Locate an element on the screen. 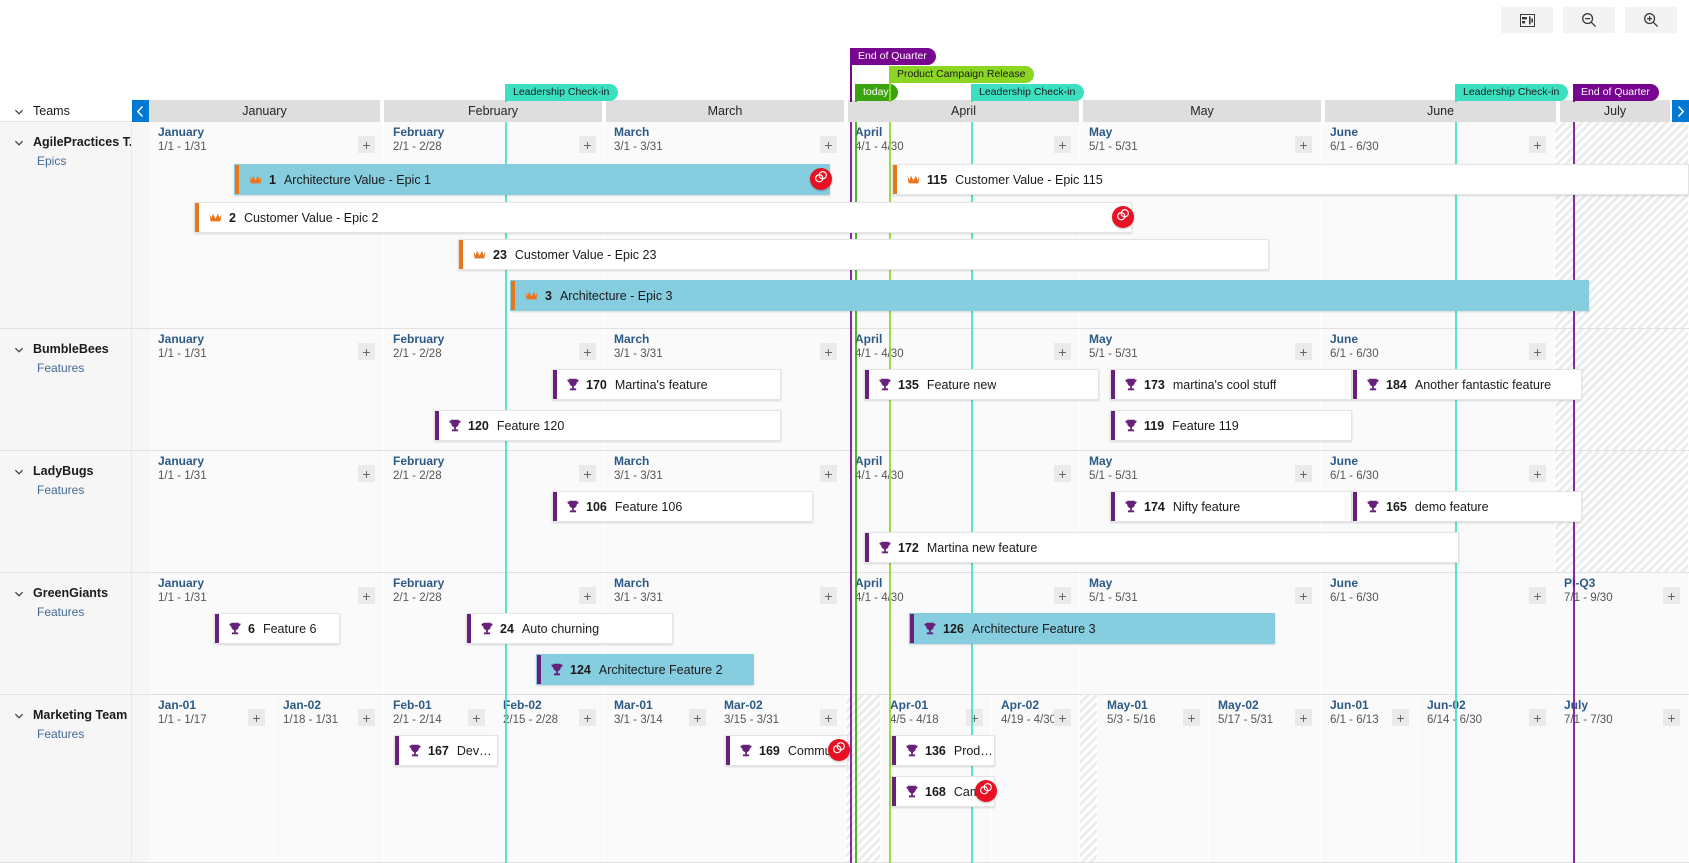  work-item-id: 136 is located at coordinates (935, 750).